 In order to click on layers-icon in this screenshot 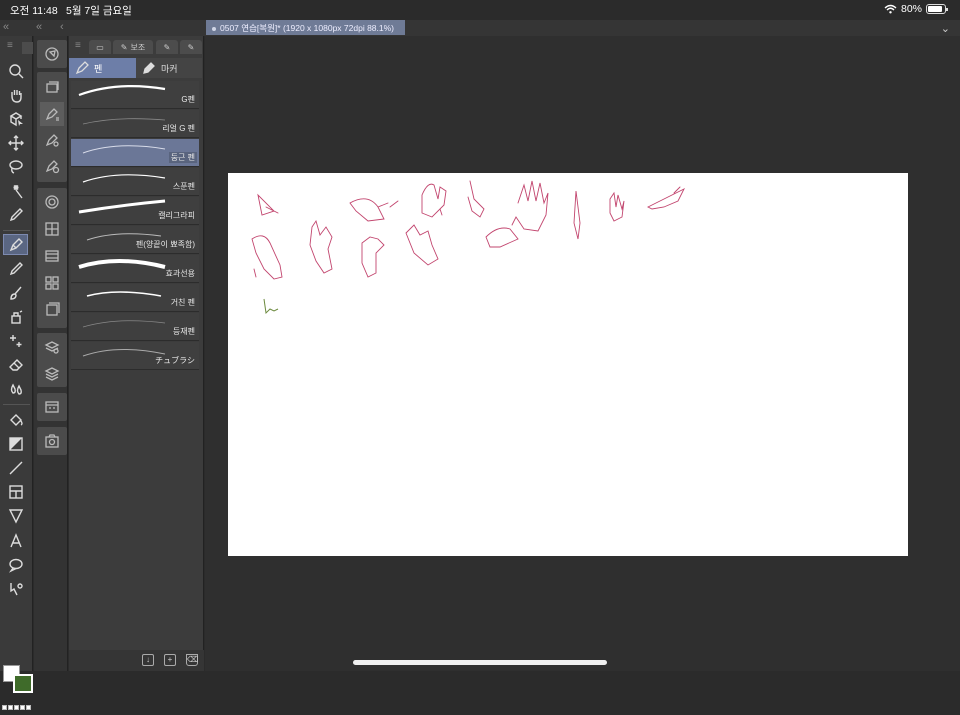, I will do `click(52, 87)`.